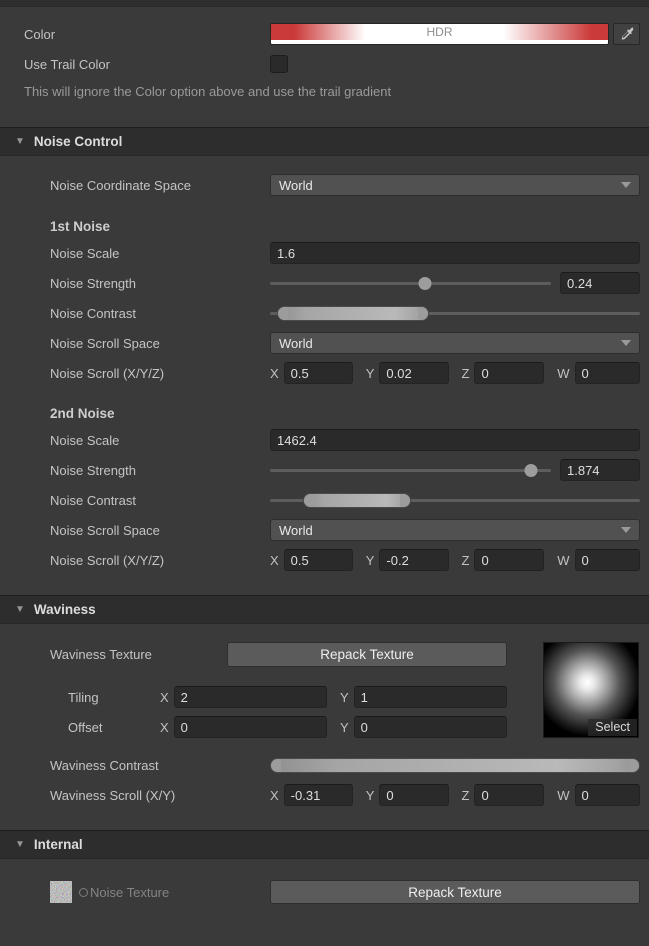 The width and height of the screenshot is (649, 946). Describe the element at coordinates (509, 373) in the screenshot. I see `noise1-scroll-z-input` at that location.